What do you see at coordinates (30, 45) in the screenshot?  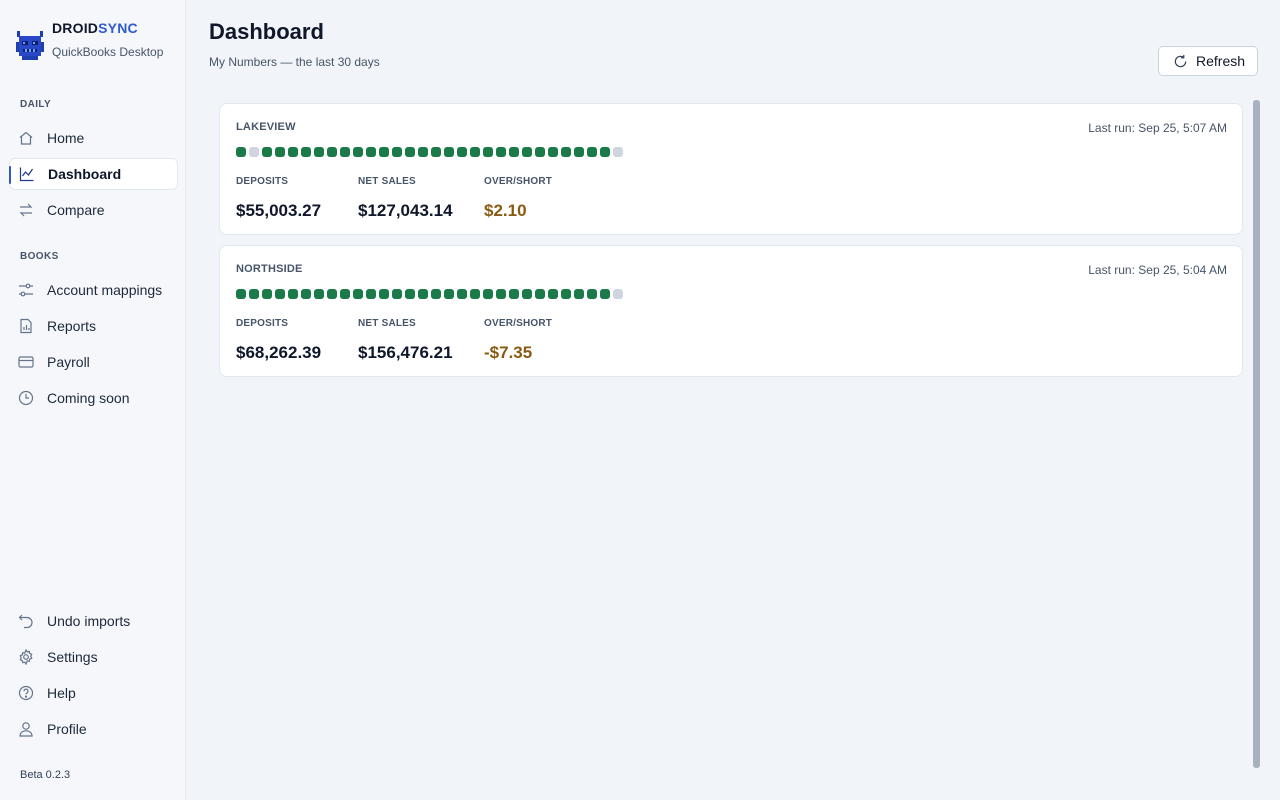 I see `robot-logo-icon` at bounding box center [30, 45].